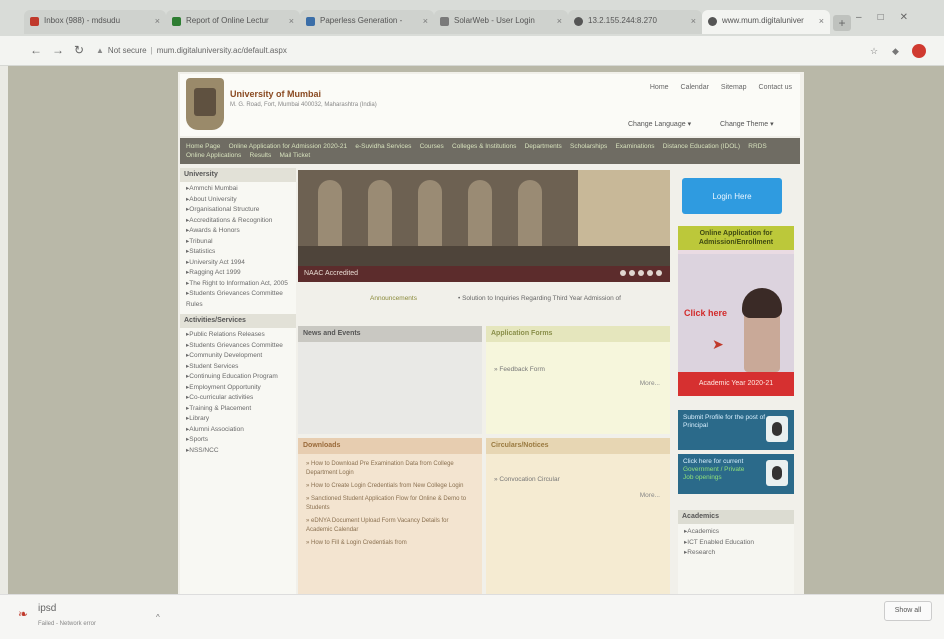 The width and height of the screenshot is (944, 639). What do you see at coordinates (747, 124) in the screenshot?
I see `change-theme-select: Change Theme ▾` at bounding box center [747, 124].